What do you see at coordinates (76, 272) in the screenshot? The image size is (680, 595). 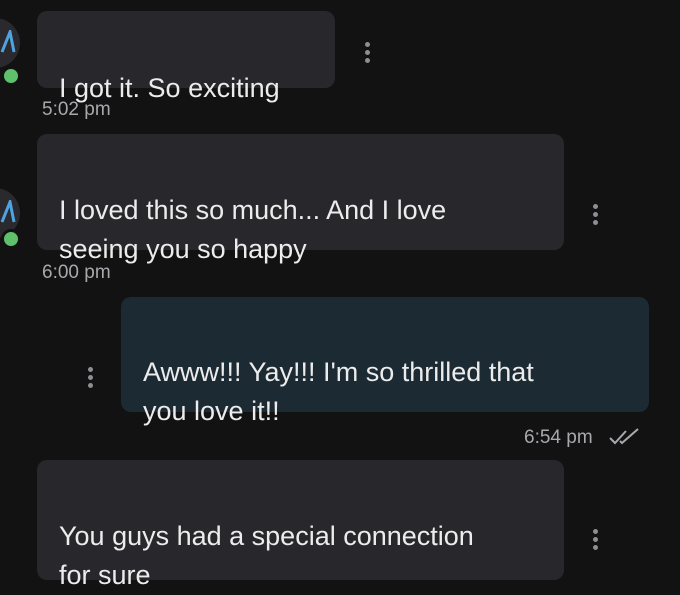 I see `message-timestamp: 6:00 pm` at bounding box center [76, 272].